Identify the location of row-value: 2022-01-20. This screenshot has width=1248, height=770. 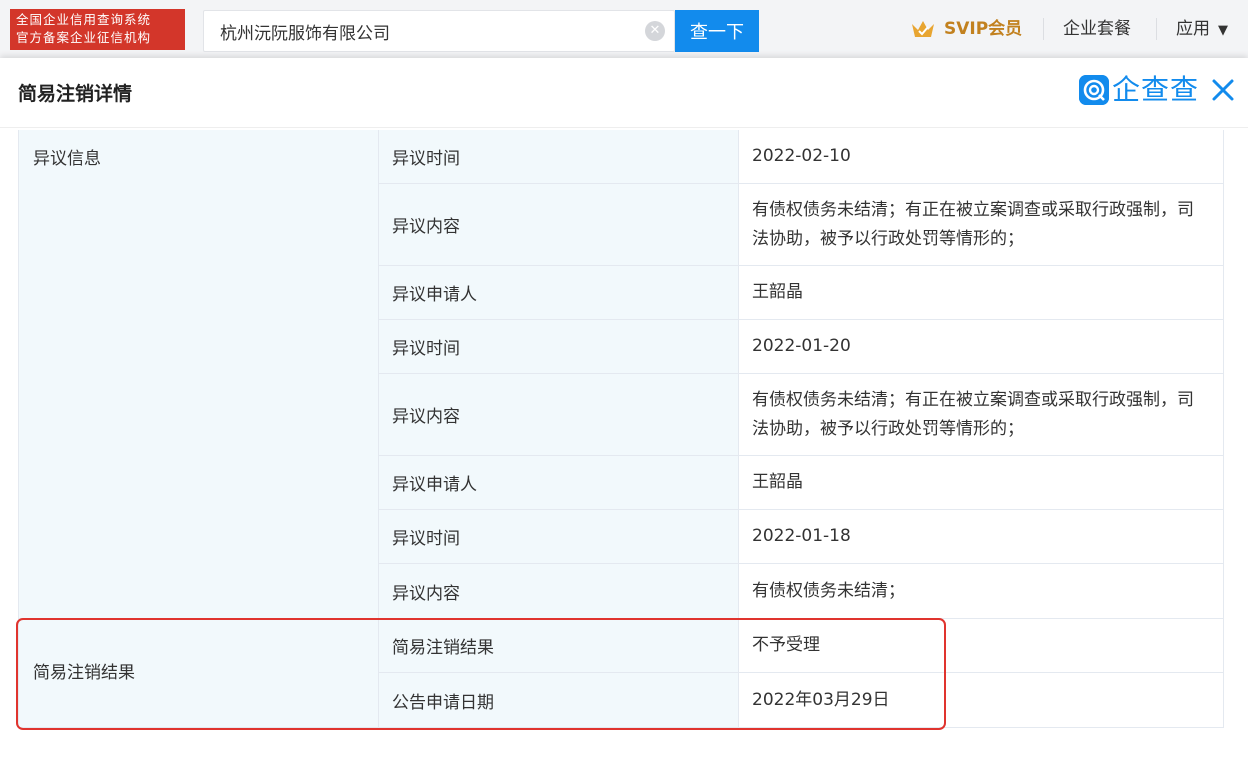
(981, 346).